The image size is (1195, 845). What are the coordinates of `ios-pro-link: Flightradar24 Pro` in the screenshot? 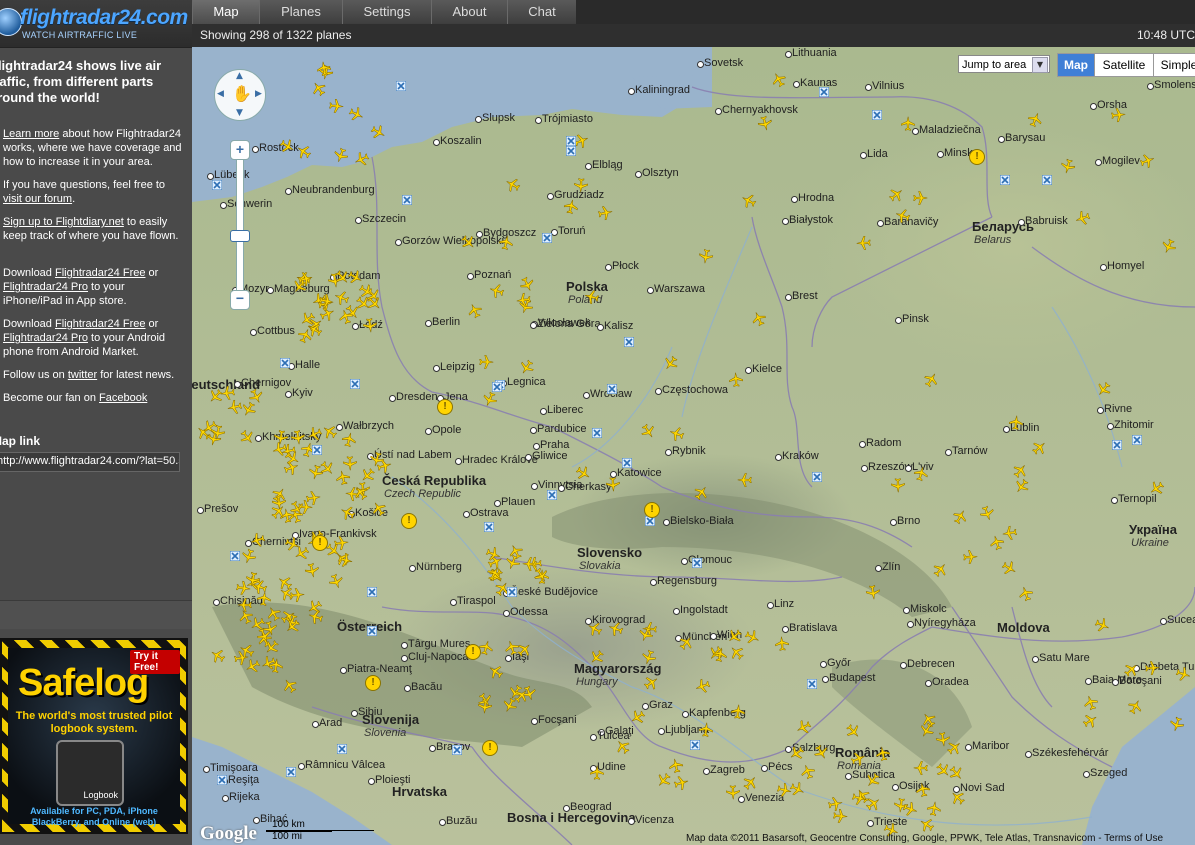 It's located at (45, 287).